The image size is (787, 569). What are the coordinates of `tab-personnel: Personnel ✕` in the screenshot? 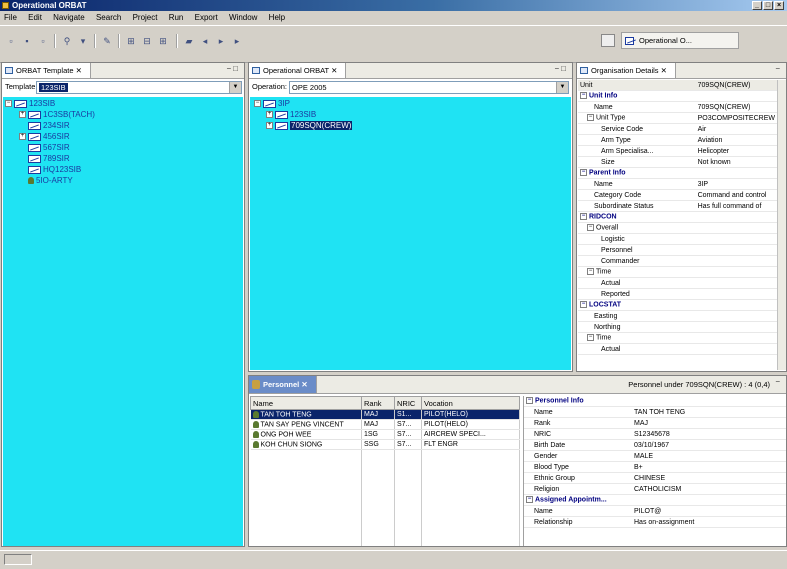 It's located at (283, 384).